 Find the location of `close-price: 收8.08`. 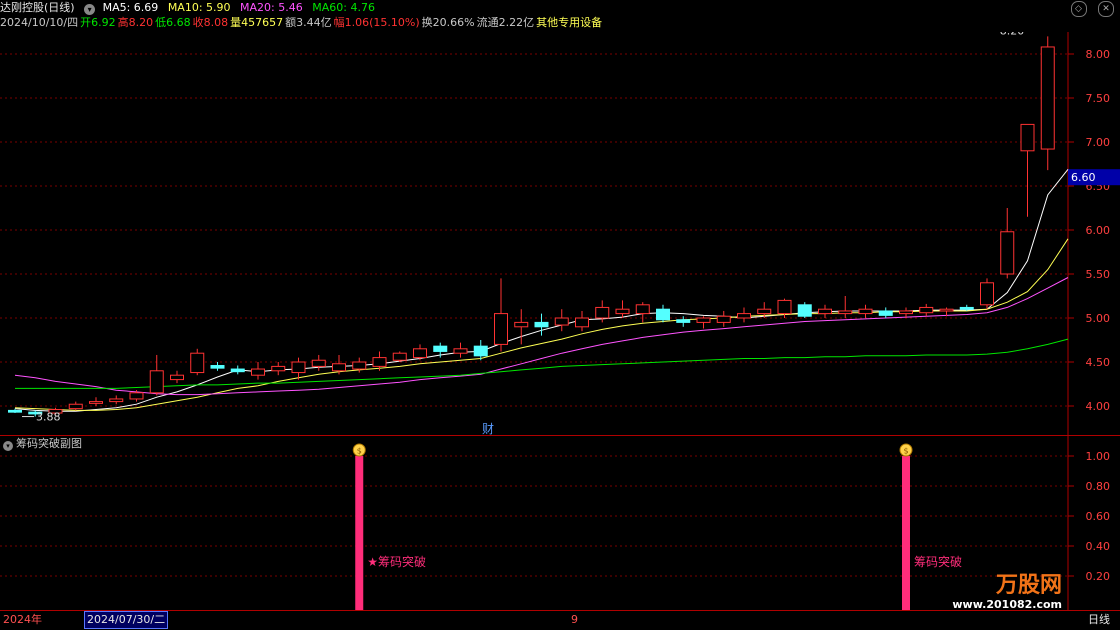

close-price: 收8.08 is located at coordinates (210, 22).